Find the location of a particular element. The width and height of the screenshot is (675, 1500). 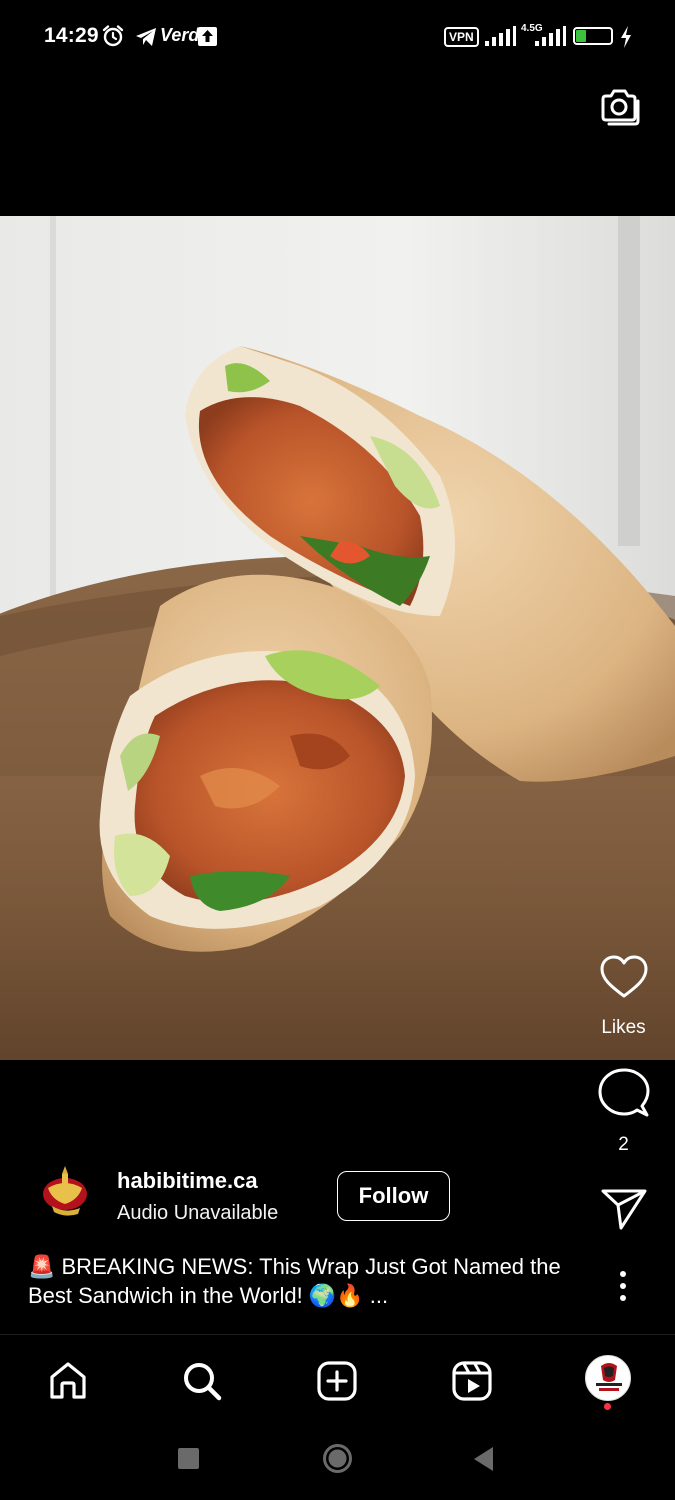

home-icon is located at coordinates (68, 1380).